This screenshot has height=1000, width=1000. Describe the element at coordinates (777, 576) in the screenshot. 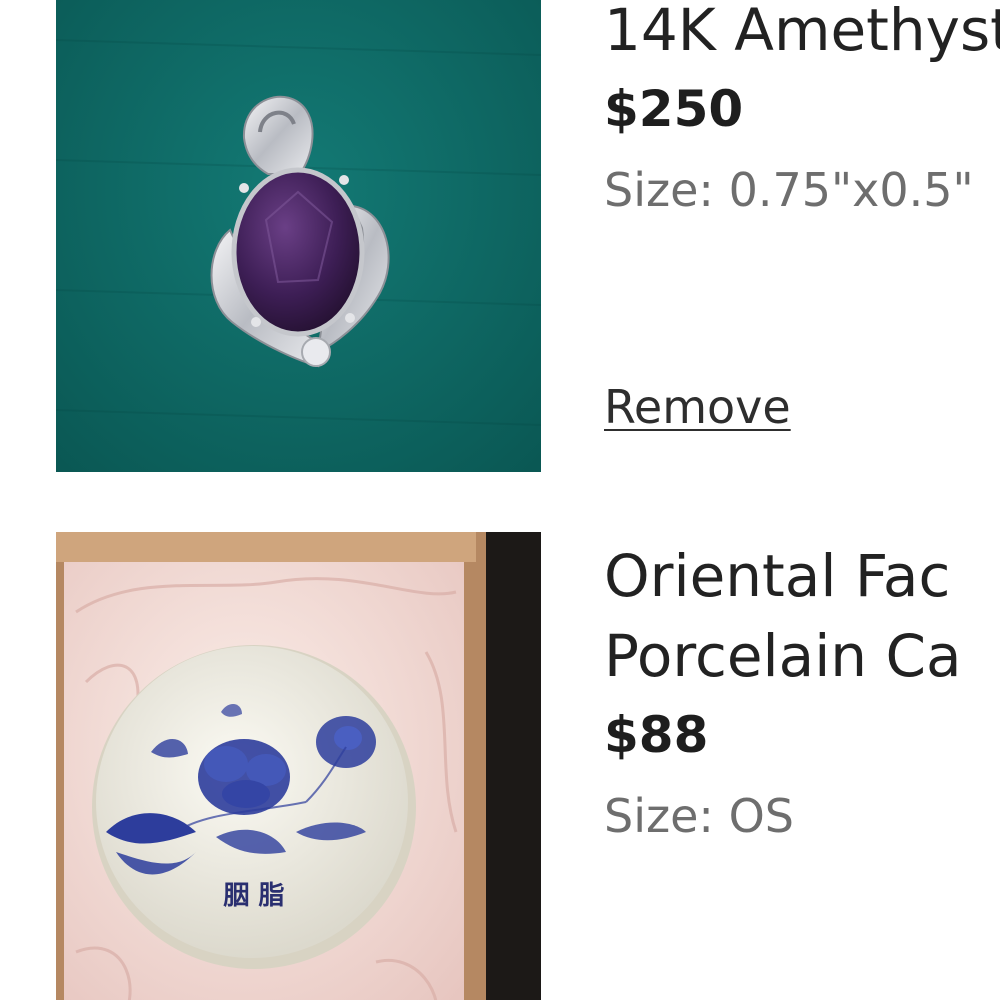

I see `item-title-line: Oriental Fac` at that location.